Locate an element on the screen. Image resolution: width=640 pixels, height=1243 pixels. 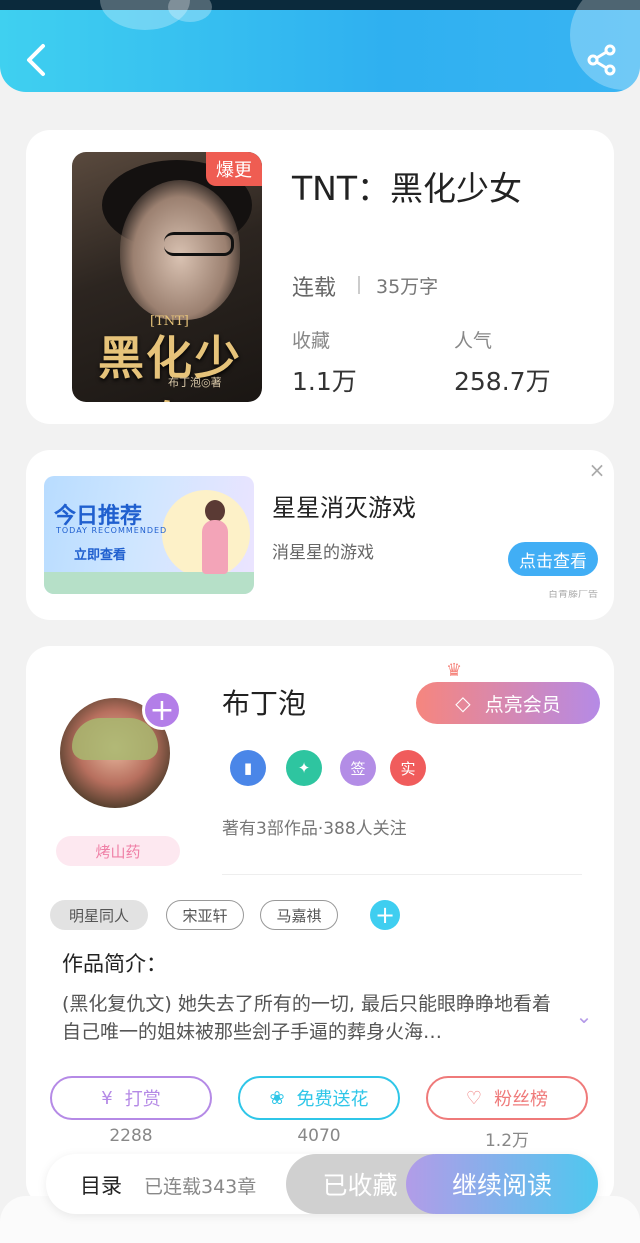
chapter-count: 已连载343章 is located at coordinates (200, 1187).